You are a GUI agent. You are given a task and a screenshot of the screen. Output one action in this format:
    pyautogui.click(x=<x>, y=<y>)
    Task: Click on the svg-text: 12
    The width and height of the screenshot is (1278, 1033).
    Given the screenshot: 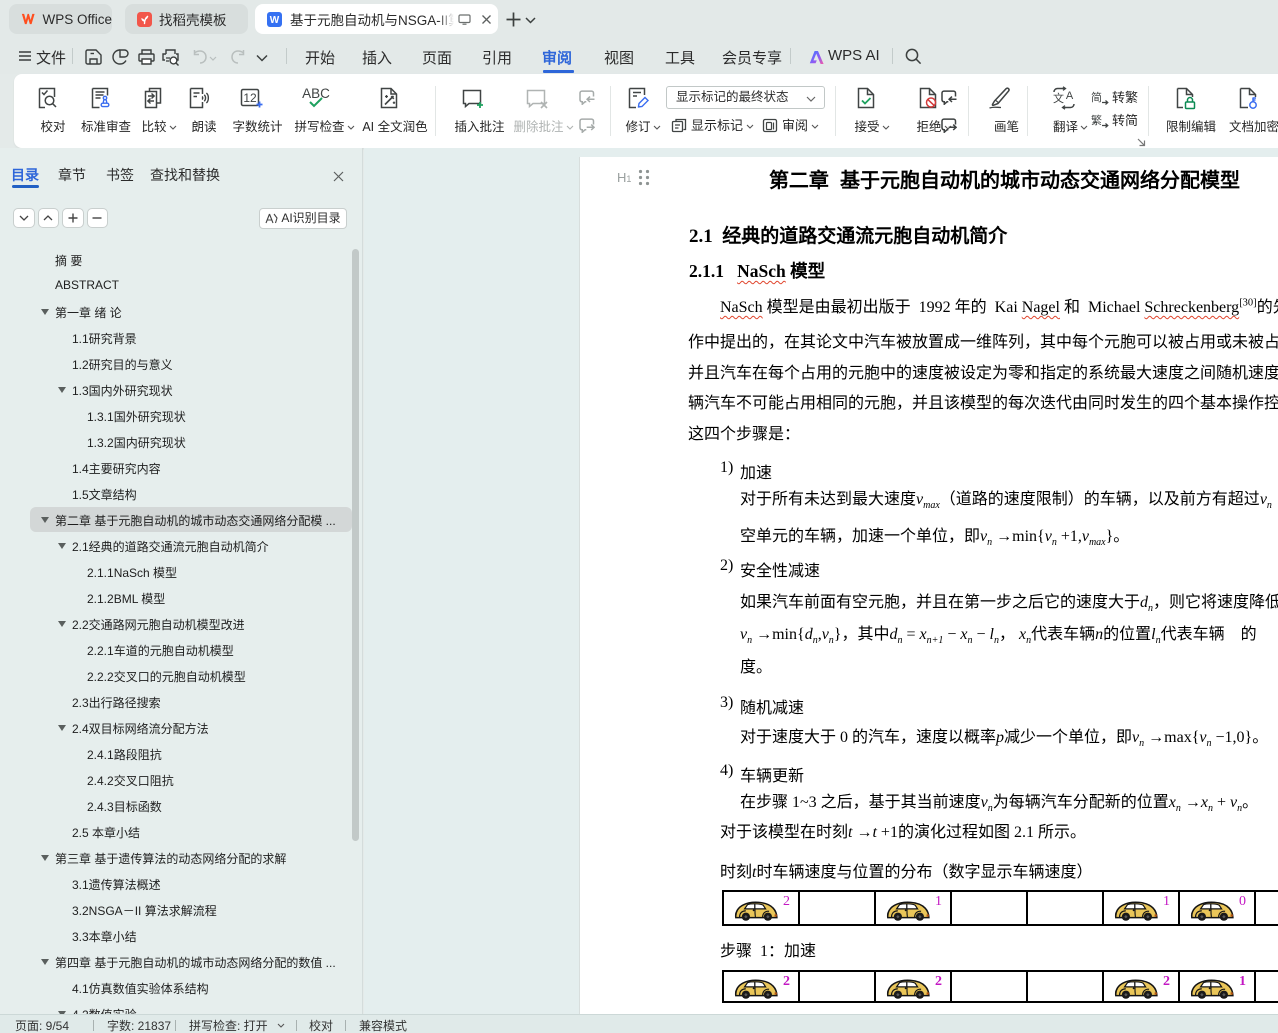 What is the action you would take?
    pyautogui.click(x=250, y=98)
    